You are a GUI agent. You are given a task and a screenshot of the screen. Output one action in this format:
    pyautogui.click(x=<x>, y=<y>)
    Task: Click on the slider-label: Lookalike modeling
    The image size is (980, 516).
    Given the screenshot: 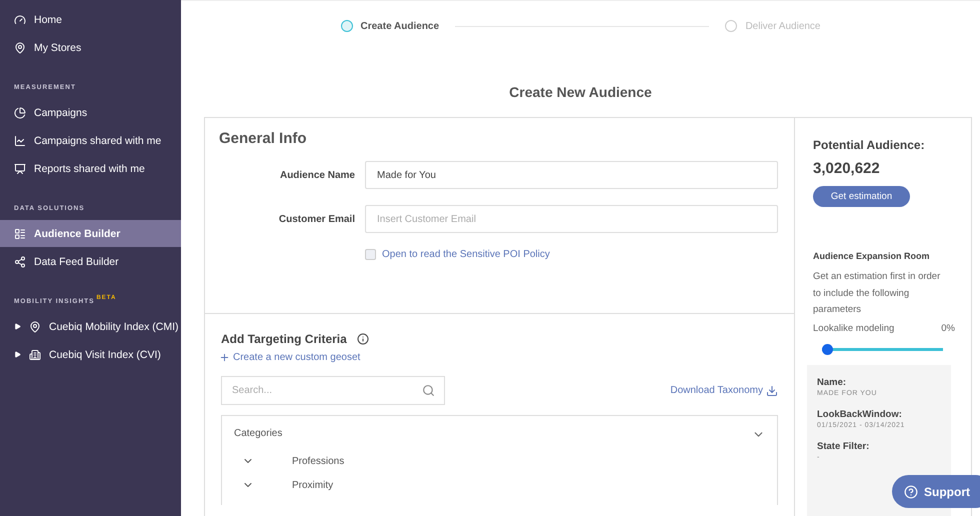 What is the action you would take?
    pyautogui.click(x=853, y=328)
    